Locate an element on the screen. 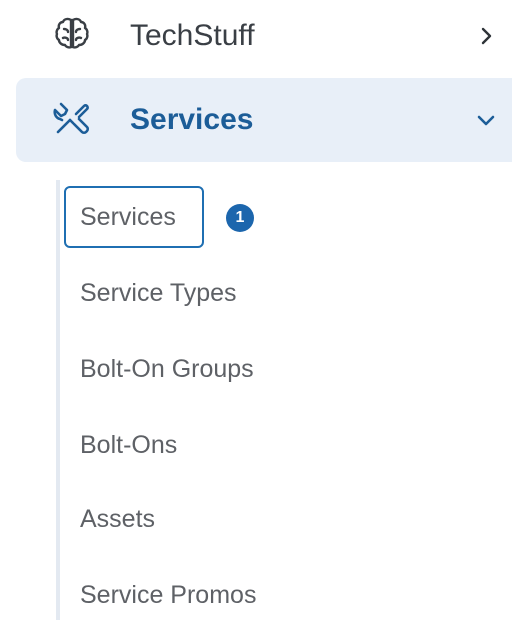  submenu-item-label: Service Types is located at coordinates (158, 293).